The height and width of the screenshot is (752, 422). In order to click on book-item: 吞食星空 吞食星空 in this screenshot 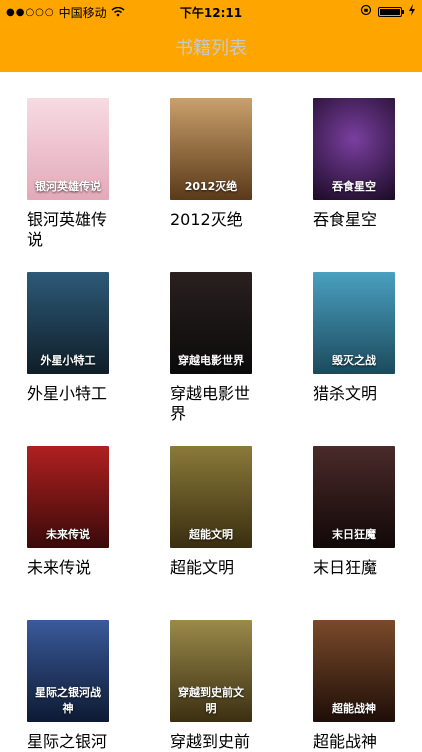, I will do `click(367, 164)`.